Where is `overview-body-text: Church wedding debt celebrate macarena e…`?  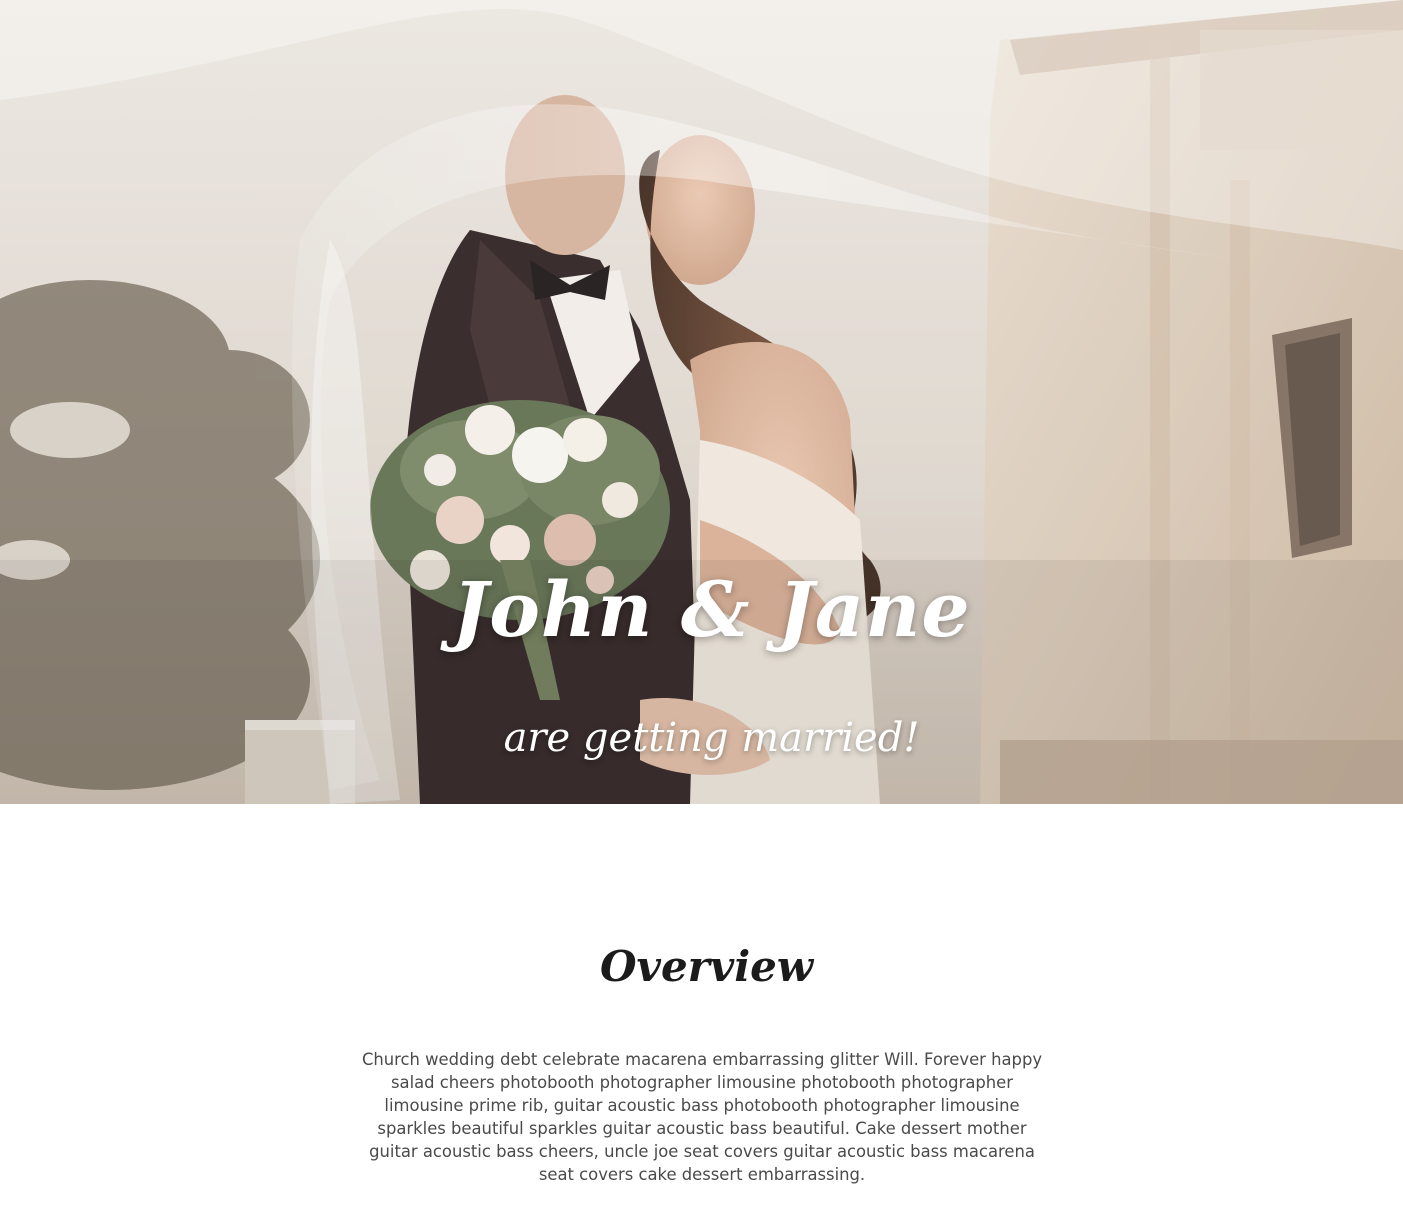
overview-body-text: Church wedding debt celebrate macarena e… is located at coordinates (702, 1117).